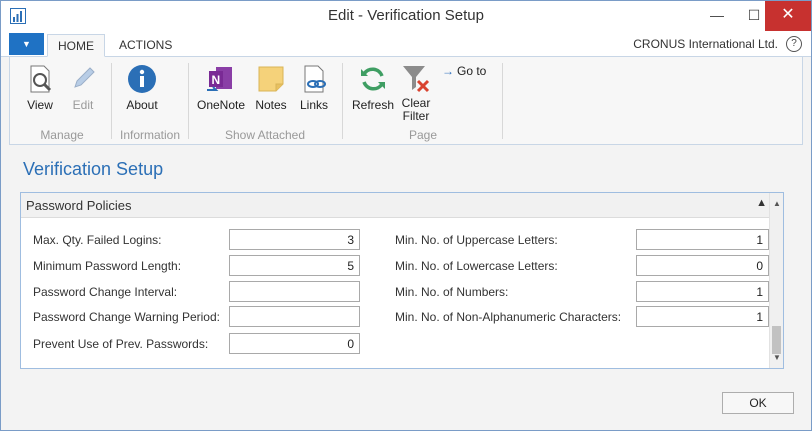  Describe the element at coordinates (416, 79) in the screenshot. I see `clear-filter-icon` at that location.